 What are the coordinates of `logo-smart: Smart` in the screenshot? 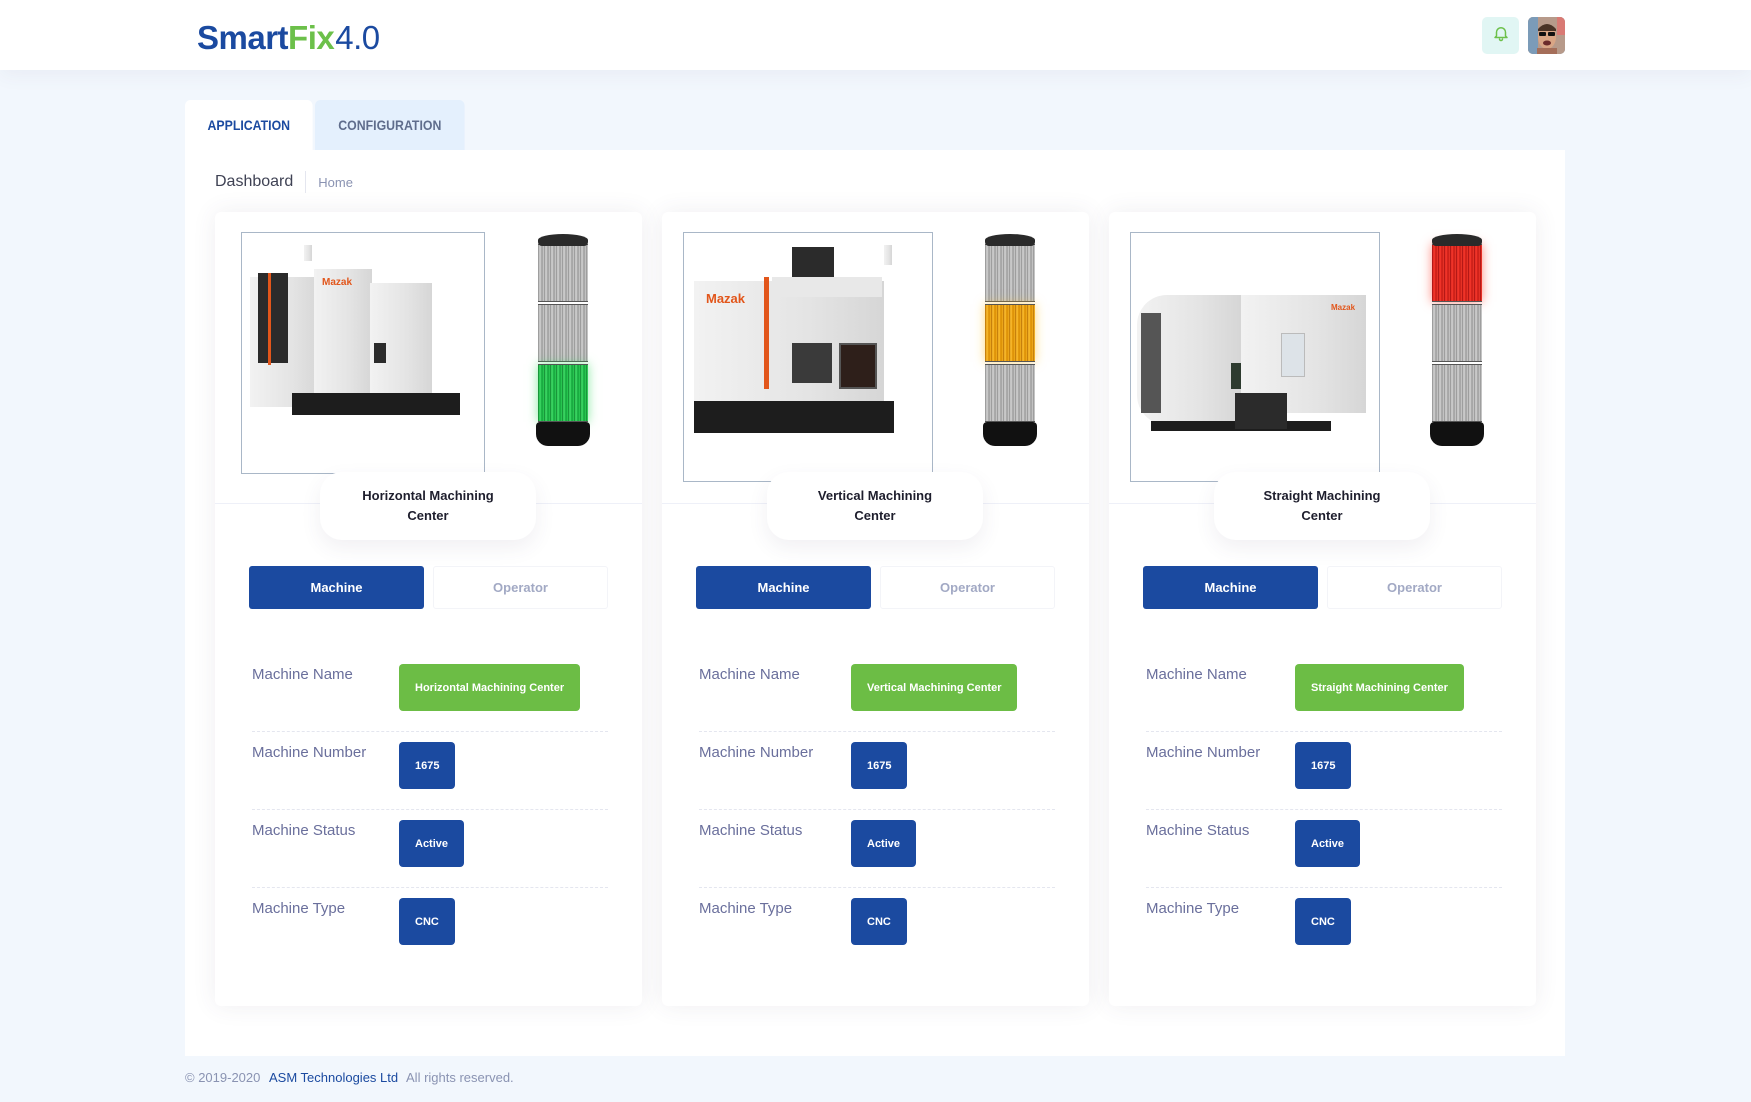 It's located at (243, 37).